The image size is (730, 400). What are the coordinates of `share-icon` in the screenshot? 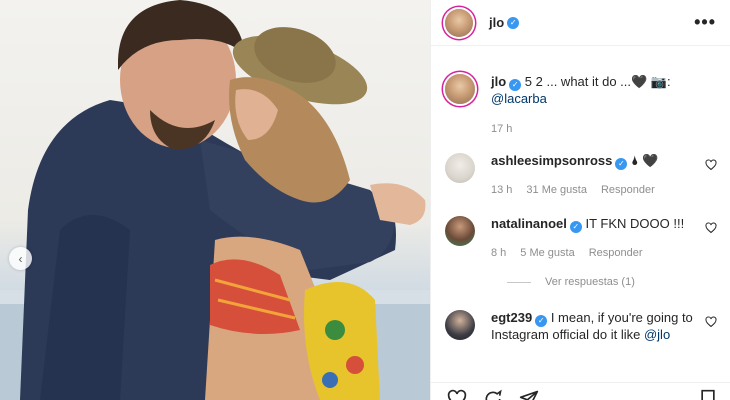 It's located at (529, 394).